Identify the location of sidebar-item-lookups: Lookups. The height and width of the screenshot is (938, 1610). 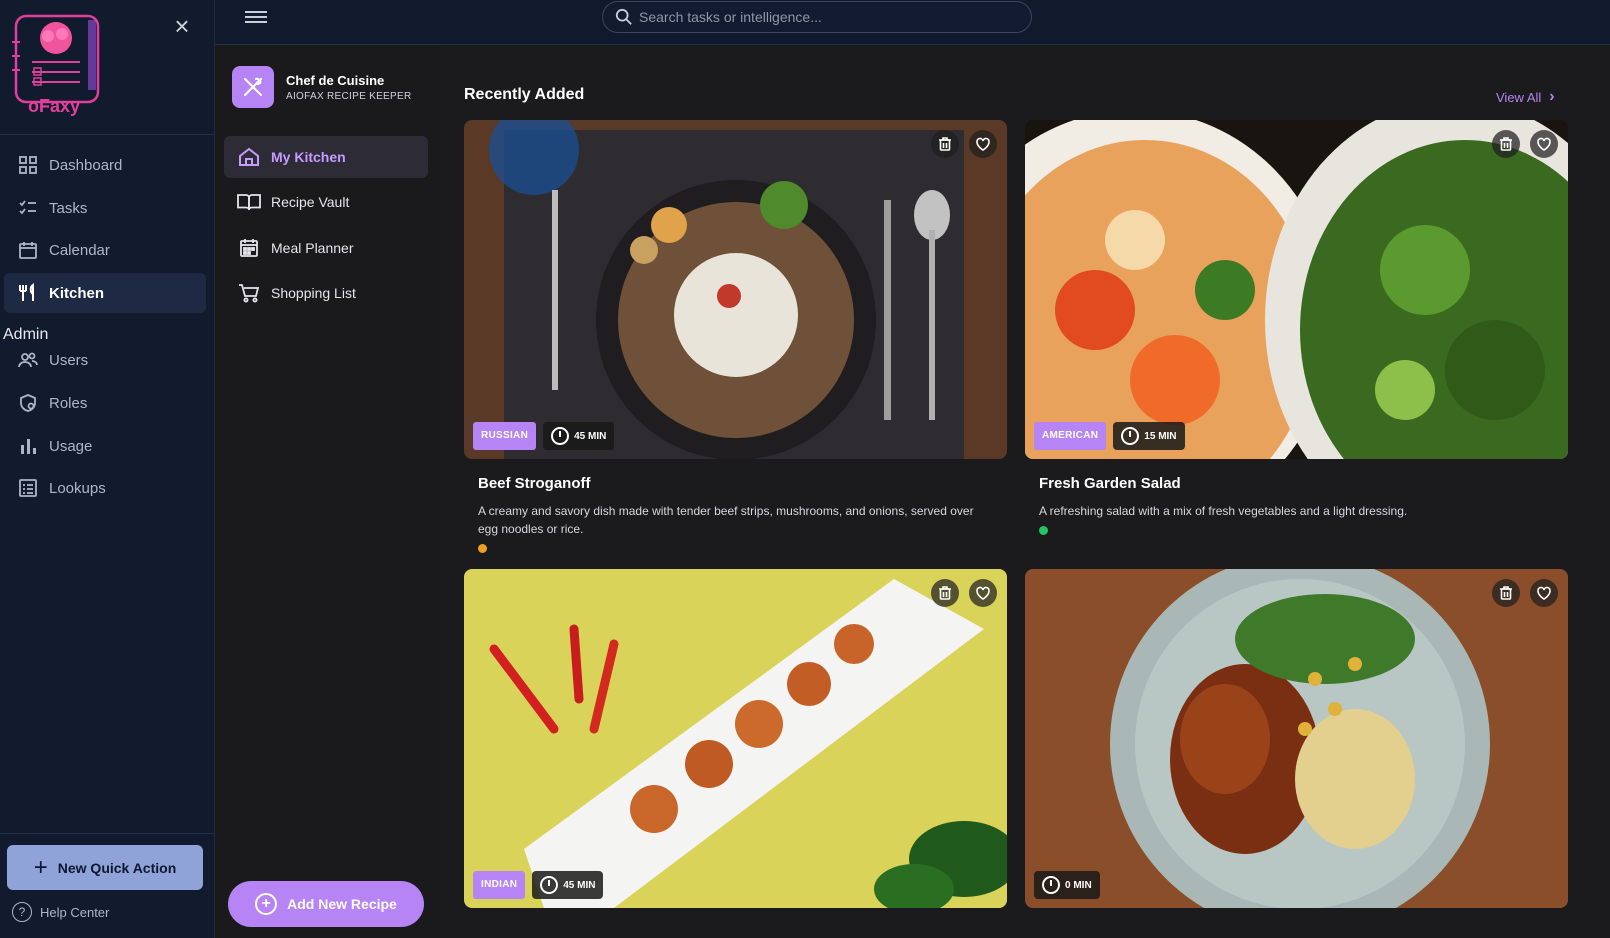
(105, 488).